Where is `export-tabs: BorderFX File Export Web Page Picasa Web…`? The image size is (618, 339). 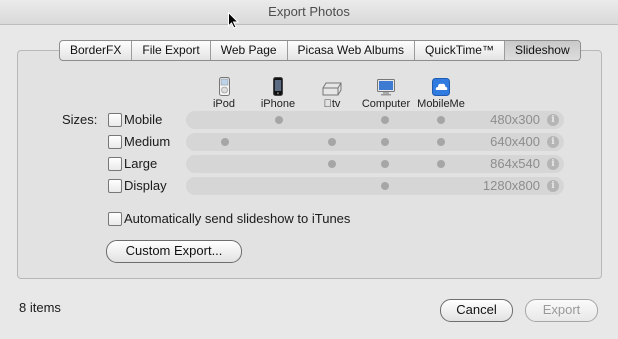 export-tabs: BorderFX File Export Web Page Picasa Web… is located at coordinates (320, 50).